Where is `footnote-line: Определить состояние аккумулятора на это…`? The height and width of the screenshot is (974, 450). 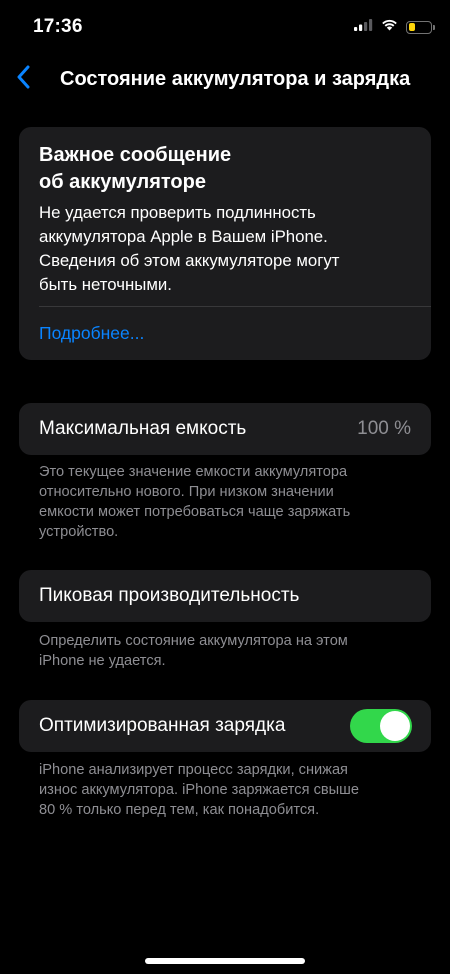 footnote-line: Определить состояние аккумулятора на это… is located at coordinates (193, 641).